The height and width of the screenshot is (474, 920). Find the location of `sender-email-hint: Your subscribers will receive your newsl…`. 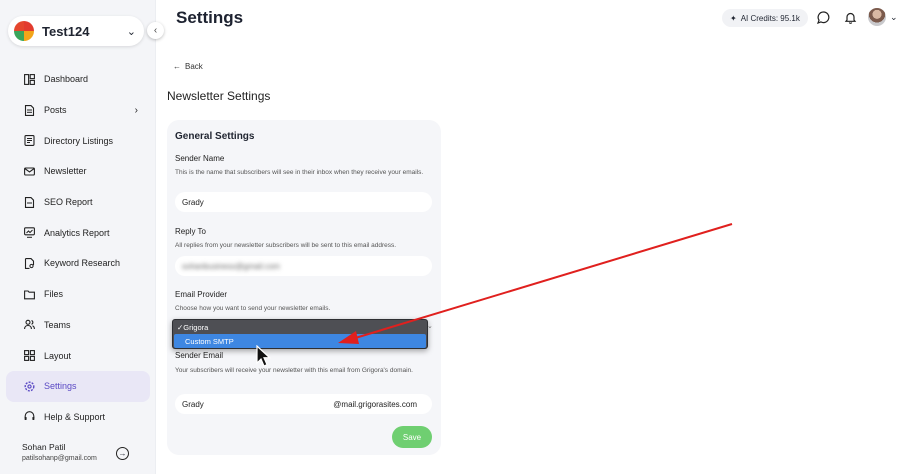

sender-email-hint: Your subscribers will receive your newsl… is located at coordinates (294, 370).